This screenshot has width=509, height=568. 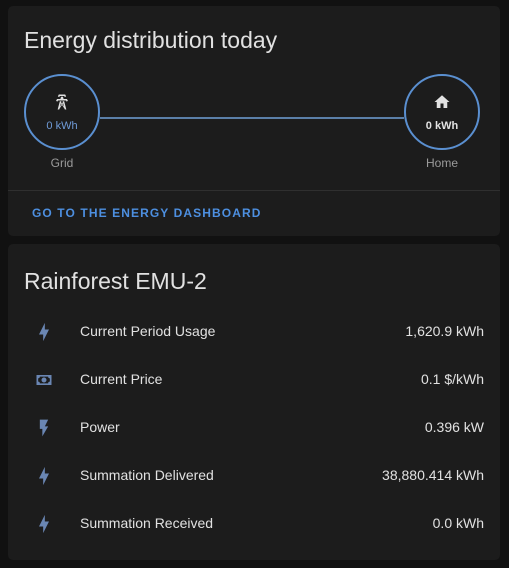 What do you see at coordinates (254, 332) in the screenshot?
I see `entity-row-current-period-usage: Current Period Usage 1,620.9 kWh` at bounding box center [254, 332].